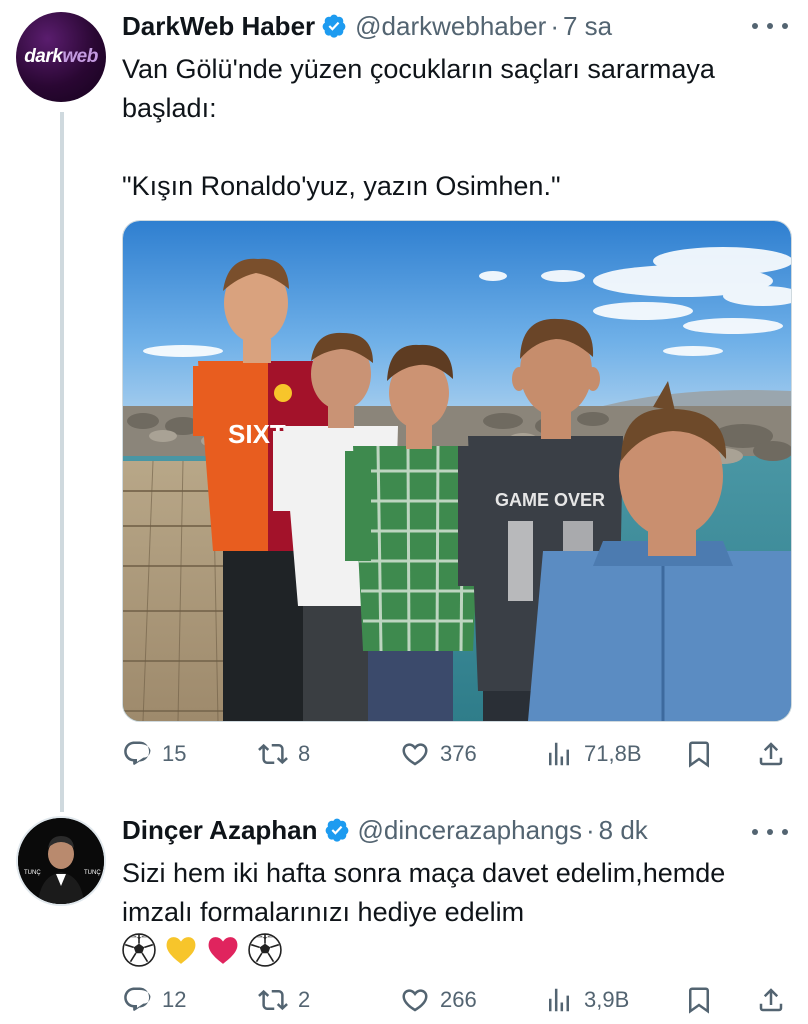  I want to click on views-count: 3,9B, so click(607, 999).